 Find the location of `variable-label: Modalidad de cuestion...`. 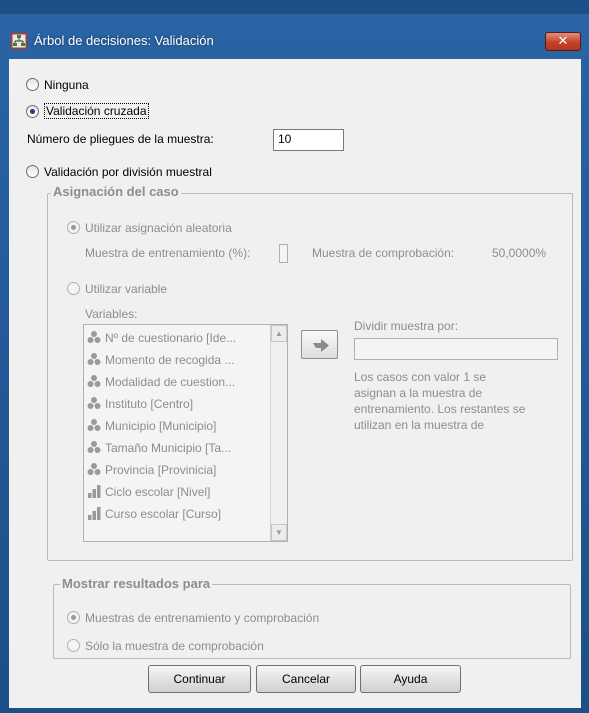

variable-label: Modalidad de cuestion... is located at coordinates (170, 382).